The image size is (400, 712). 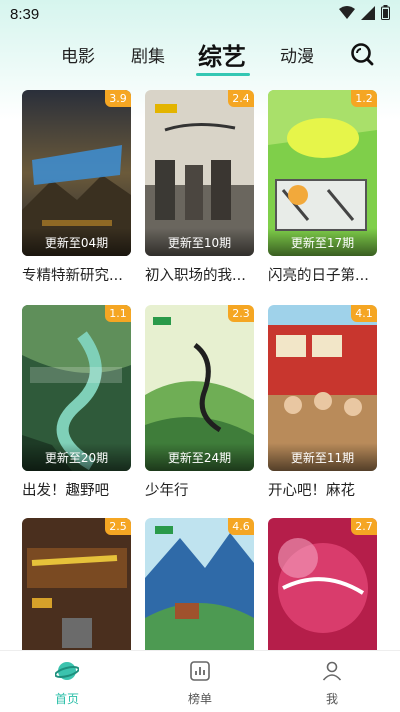 What do you see at coordinates (76, 457) in the screenshot?
I see `episode-label: 更新至20期` at bounding box center [76, 457].